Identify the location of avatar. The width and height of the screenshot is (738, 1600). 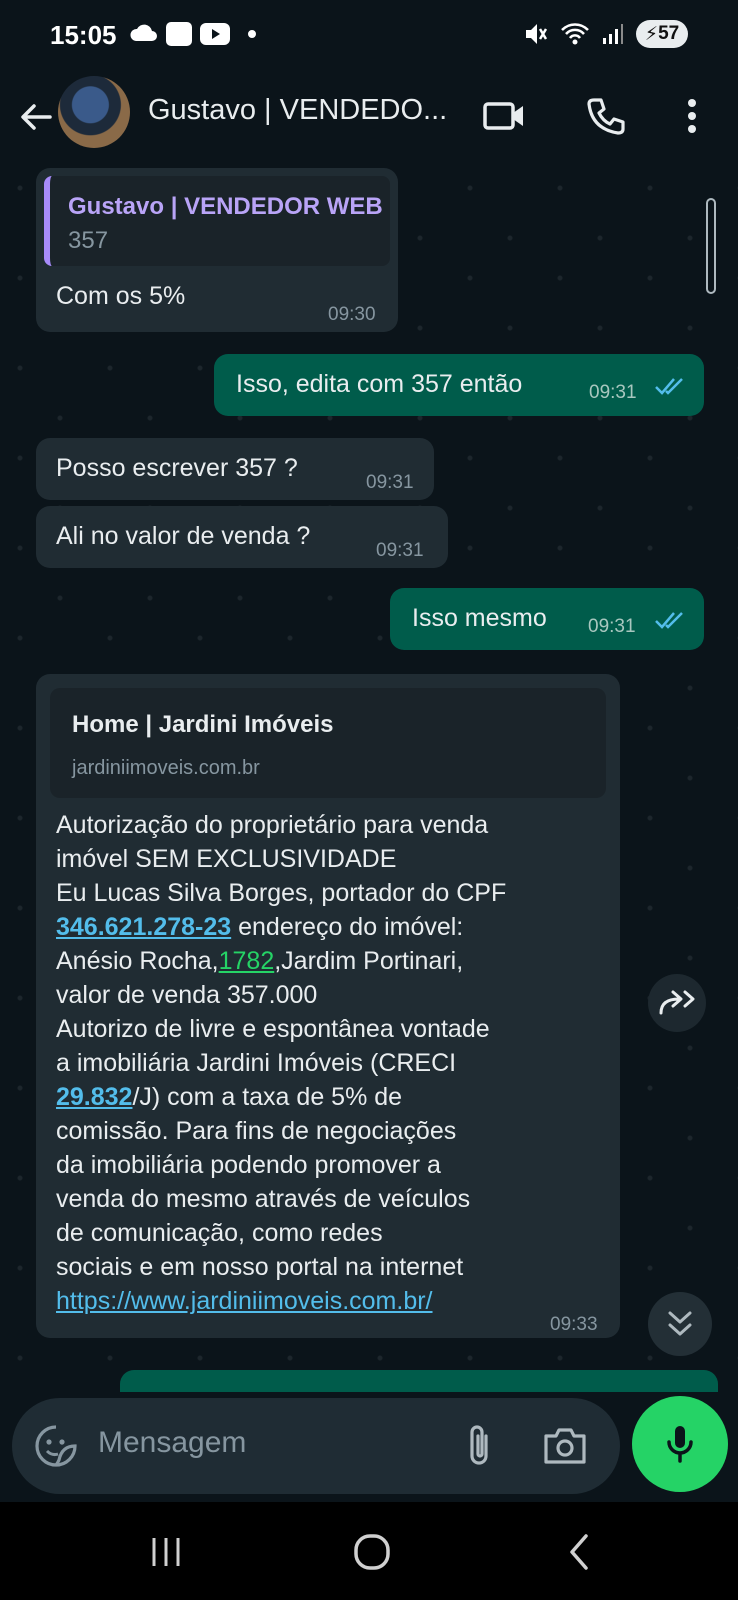
(94, 112).